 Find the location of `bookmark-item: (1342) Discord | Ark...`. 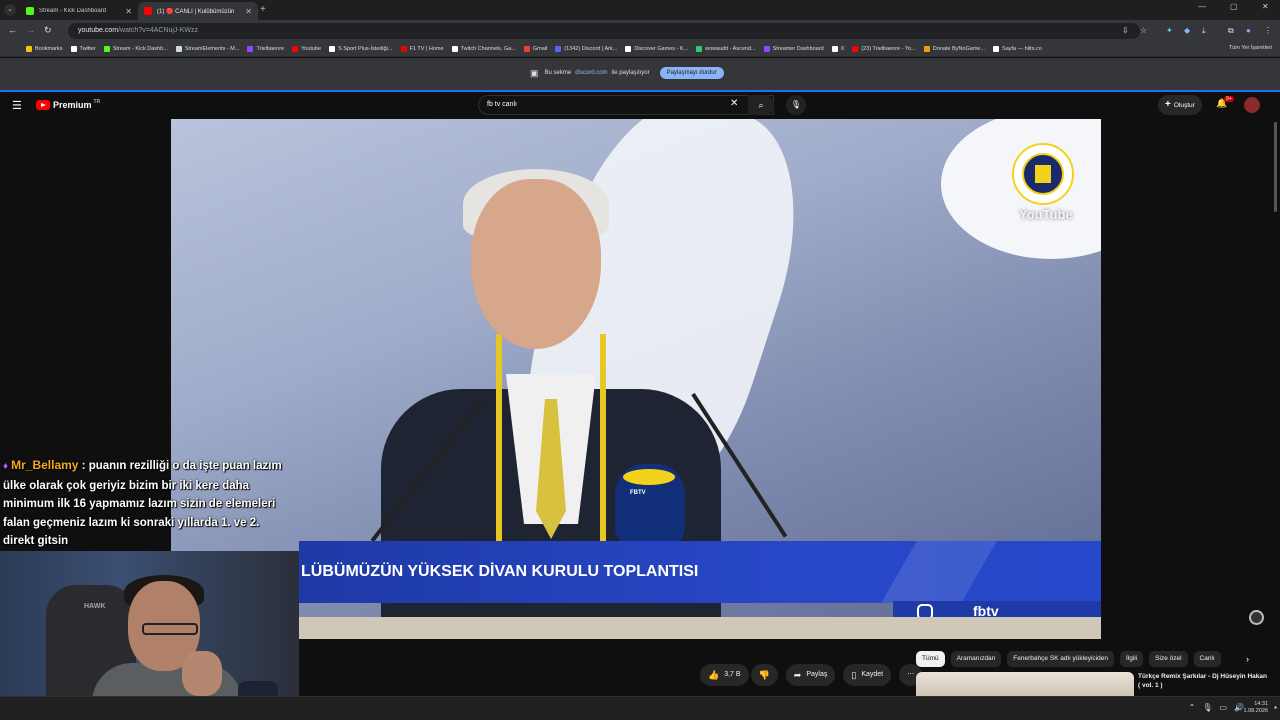

bookmark-item: (1342) Discord | Ark... is located at coordinates (586, 49).